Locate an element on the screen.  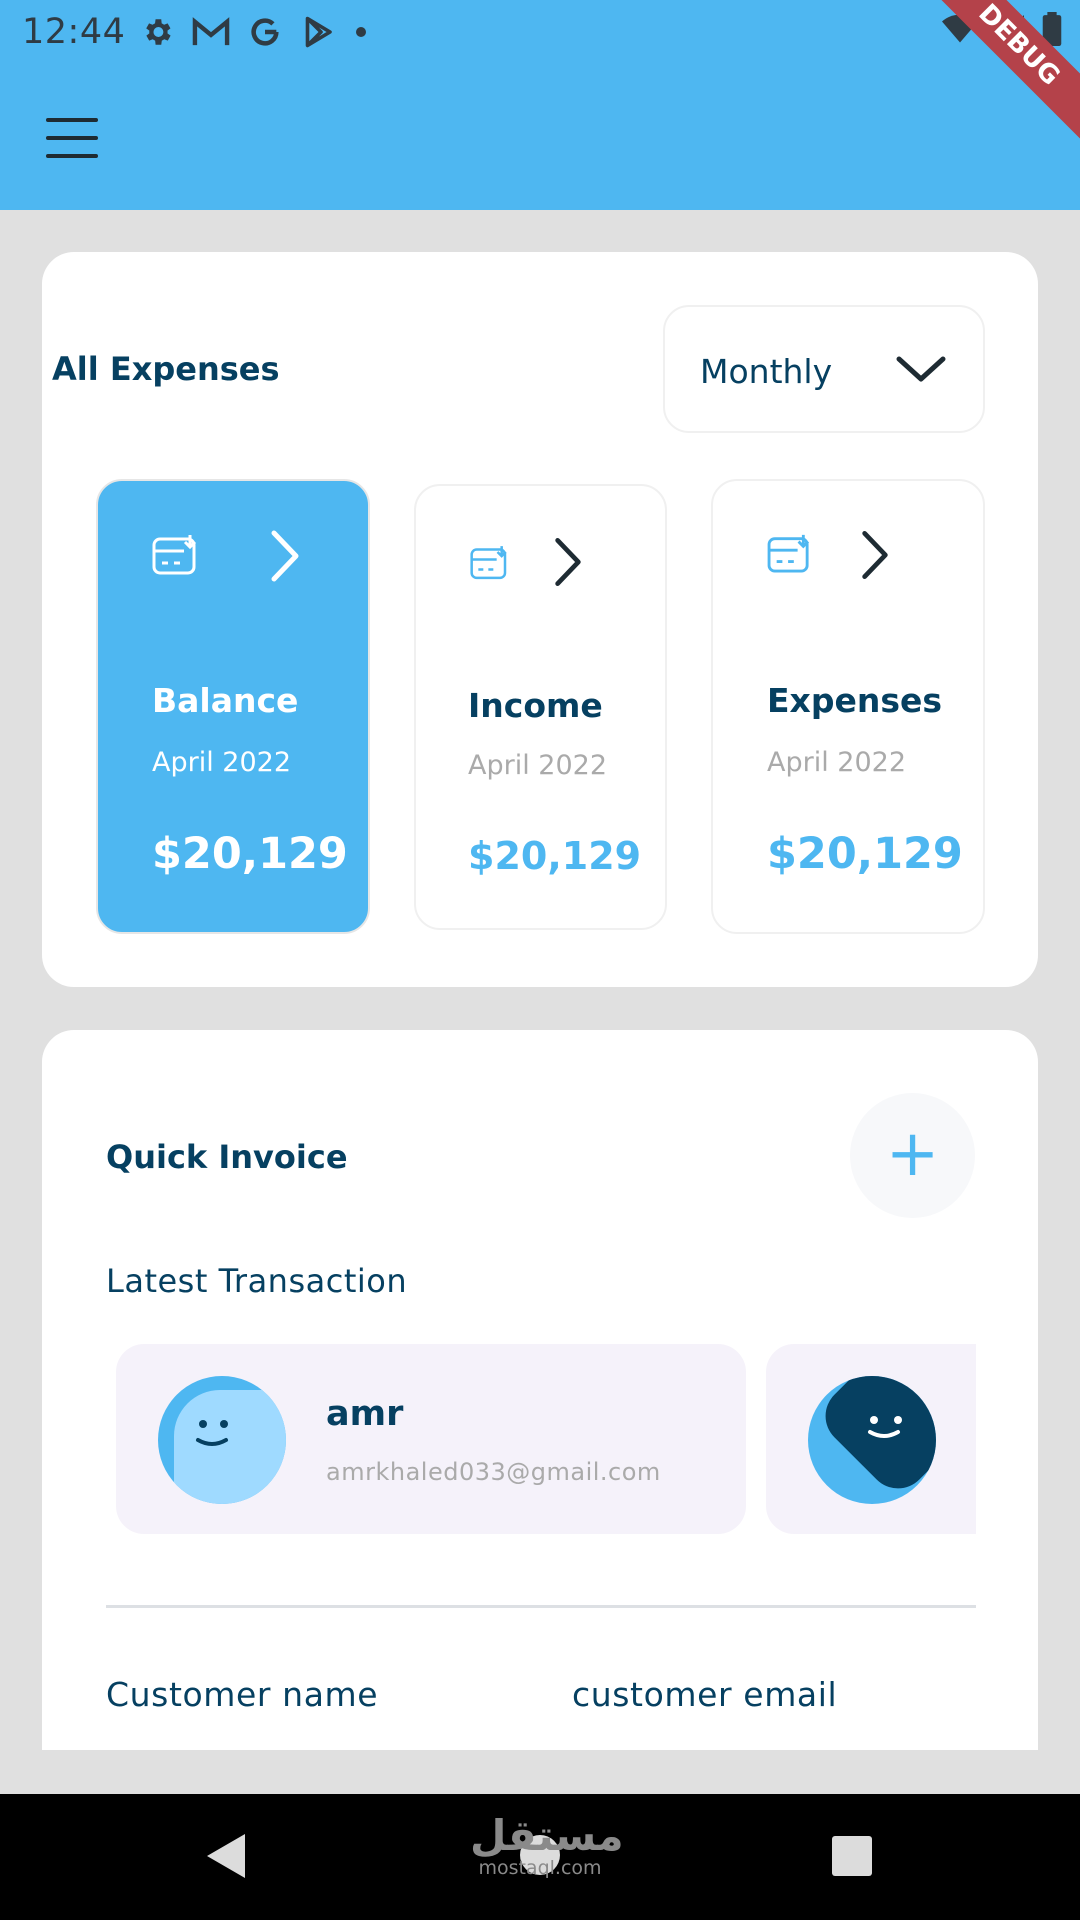
customer-name-label: Customer name is located at coordinates (242, 1694).